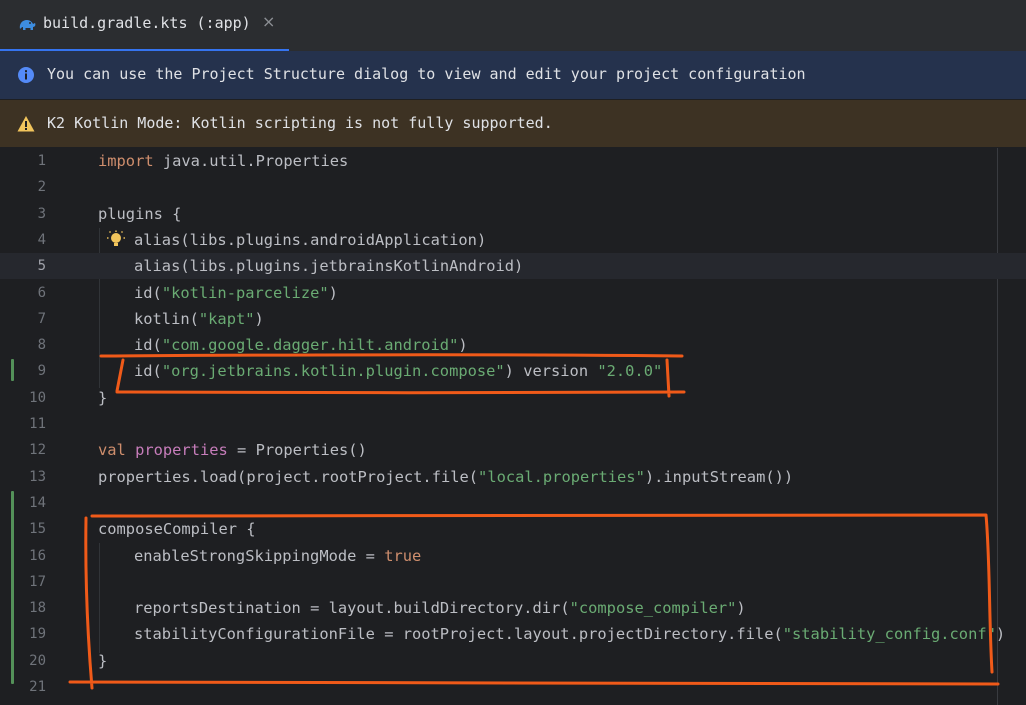 Image resolution: width=1026 pixels, height=705 pixels. I want to click on code-line: 16 enableStrongSkippingMode = true, so click(513, 556).